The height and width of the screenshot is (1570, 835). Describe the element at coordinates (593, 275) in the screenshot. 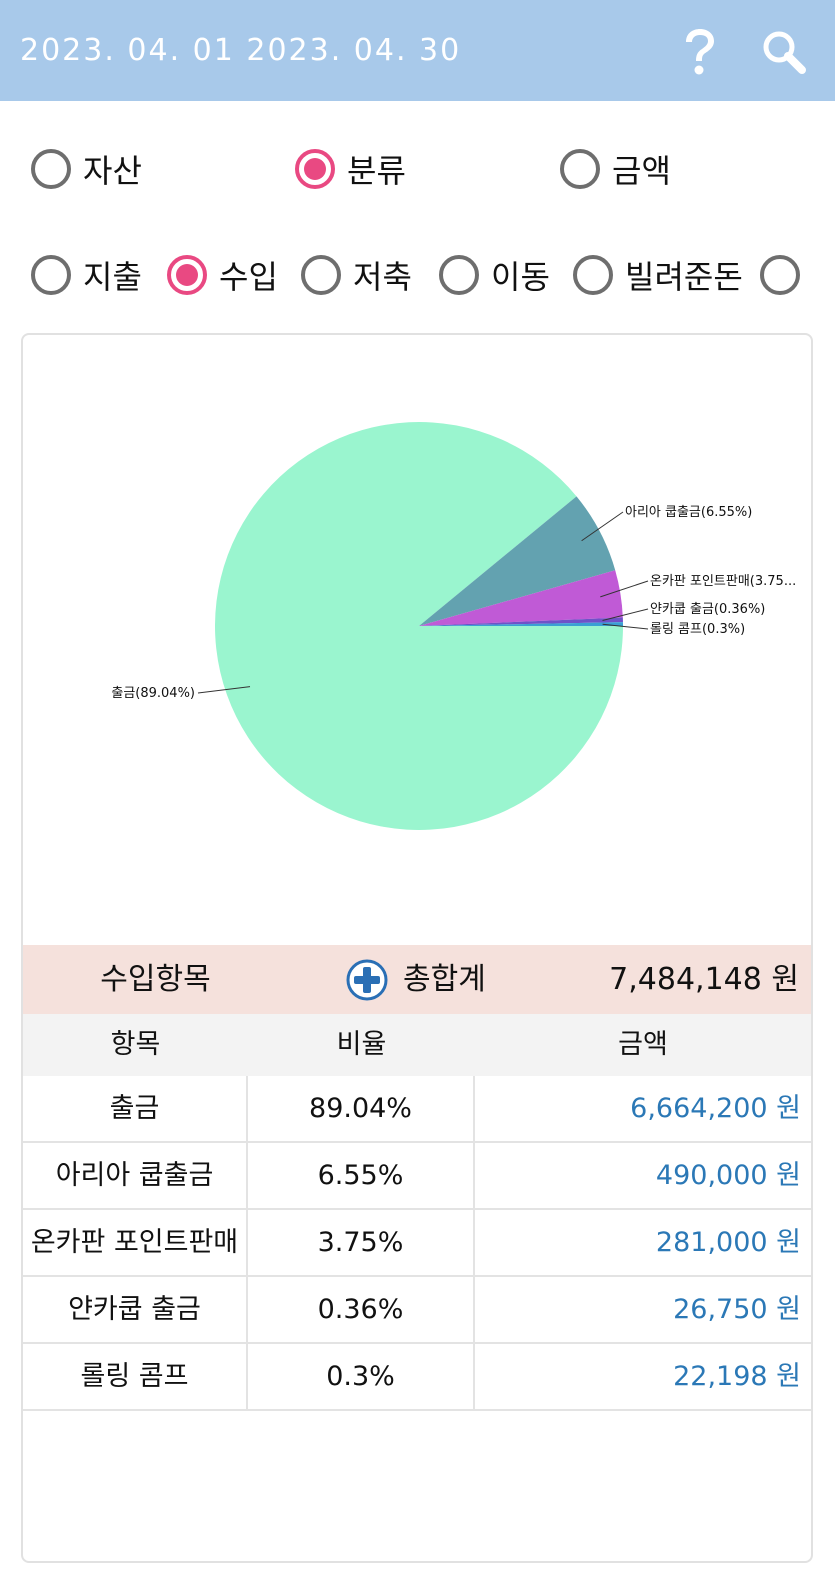

I see `radio-lent-money` at that location.